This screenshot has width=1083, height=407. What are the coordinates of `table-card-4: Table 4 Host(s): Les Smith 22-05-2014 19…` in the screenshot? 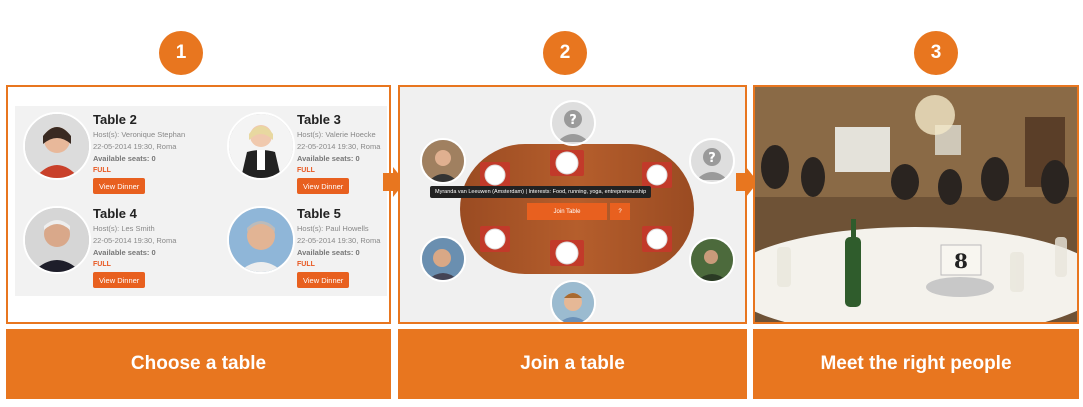 It's located at (113, 251).